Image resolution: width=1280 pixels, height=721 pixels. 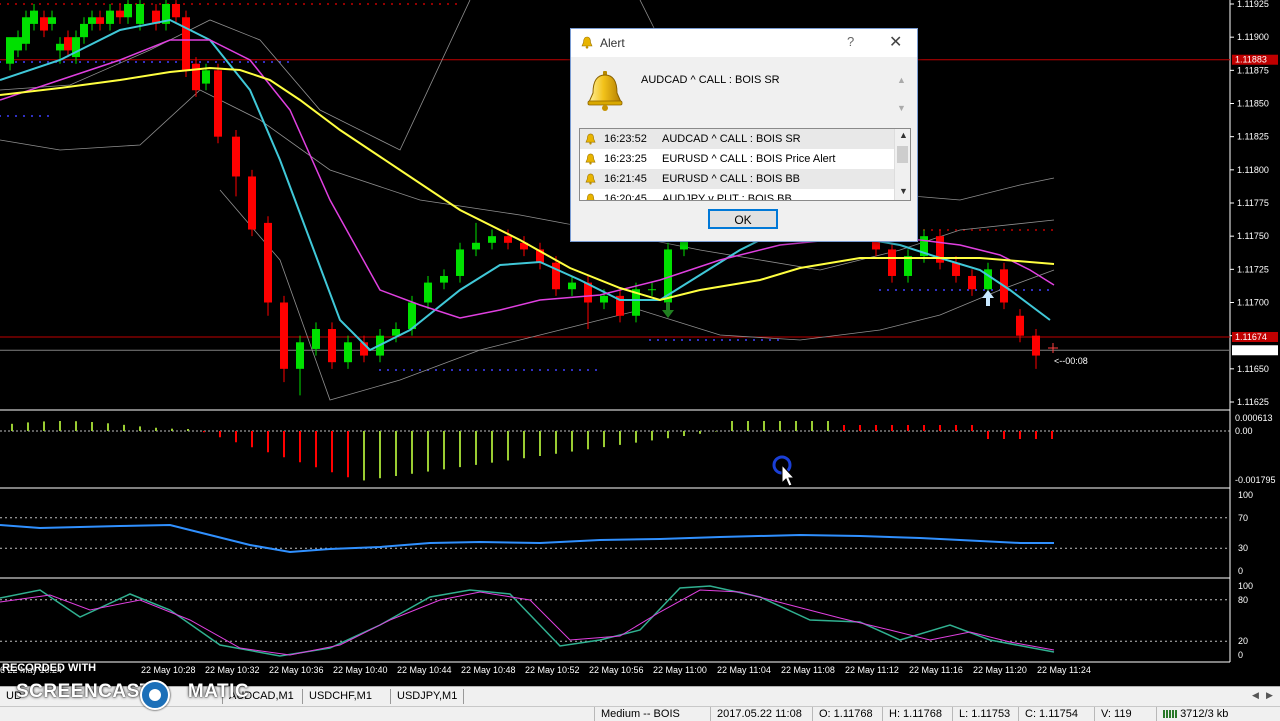 I want to click on price-label: 1.11925, so click(x=1253, y=4).